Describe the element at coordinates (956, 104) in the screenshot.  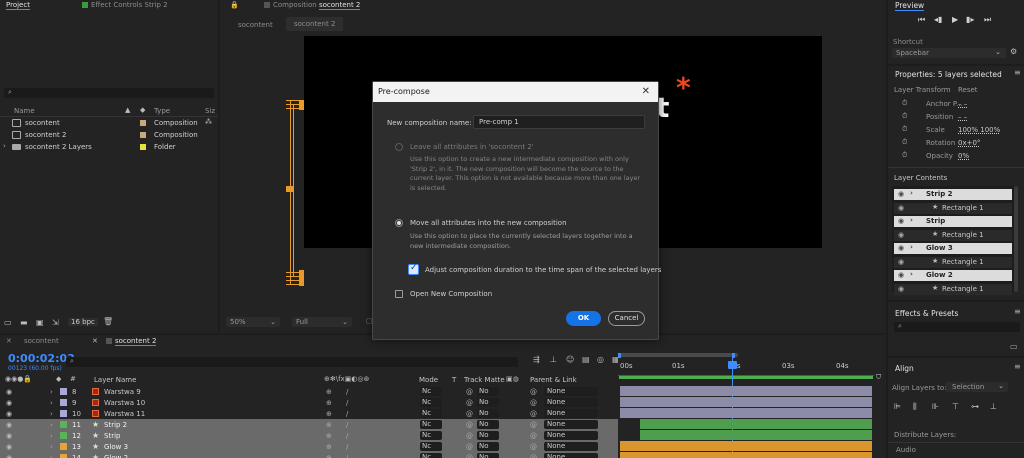
I see `transform-row: ⏱ Anchor P... – –` at that location.